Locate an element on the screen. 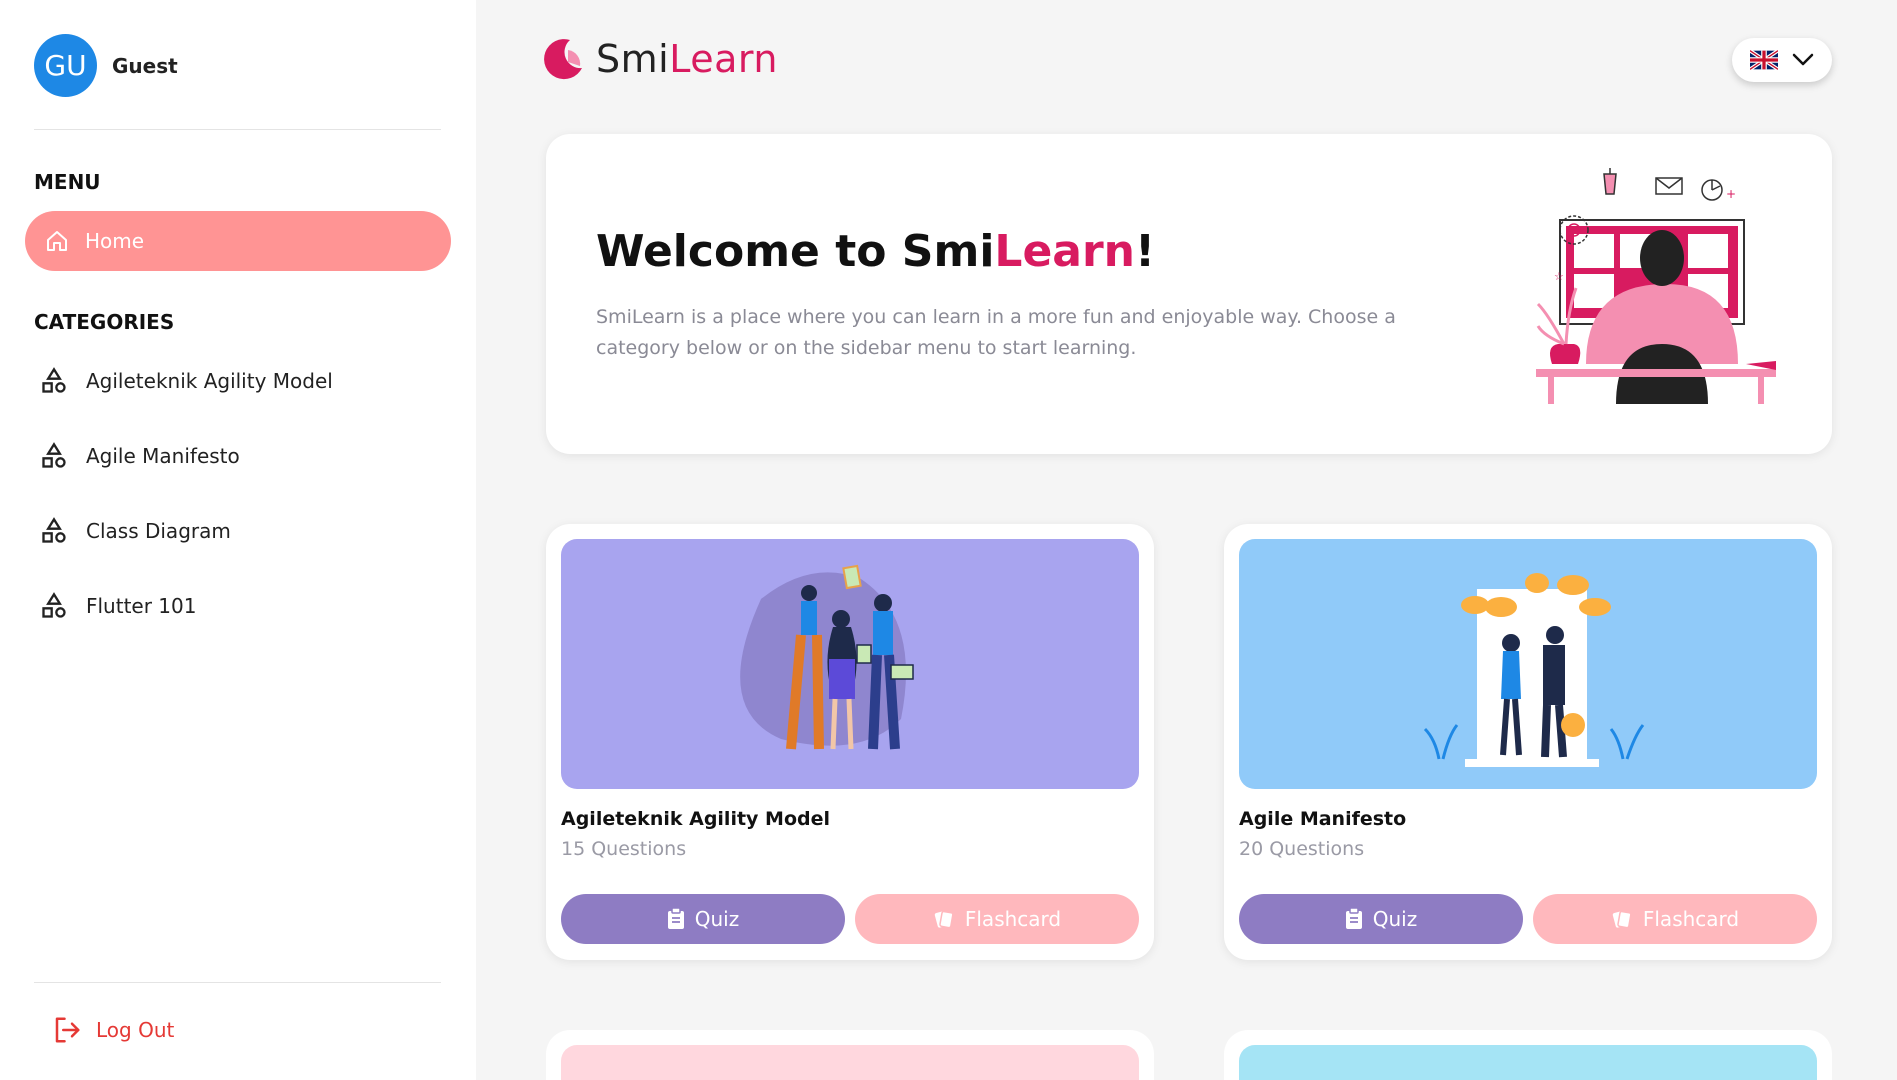  logout-label: Log Out is located at coordinates (135, 1030).